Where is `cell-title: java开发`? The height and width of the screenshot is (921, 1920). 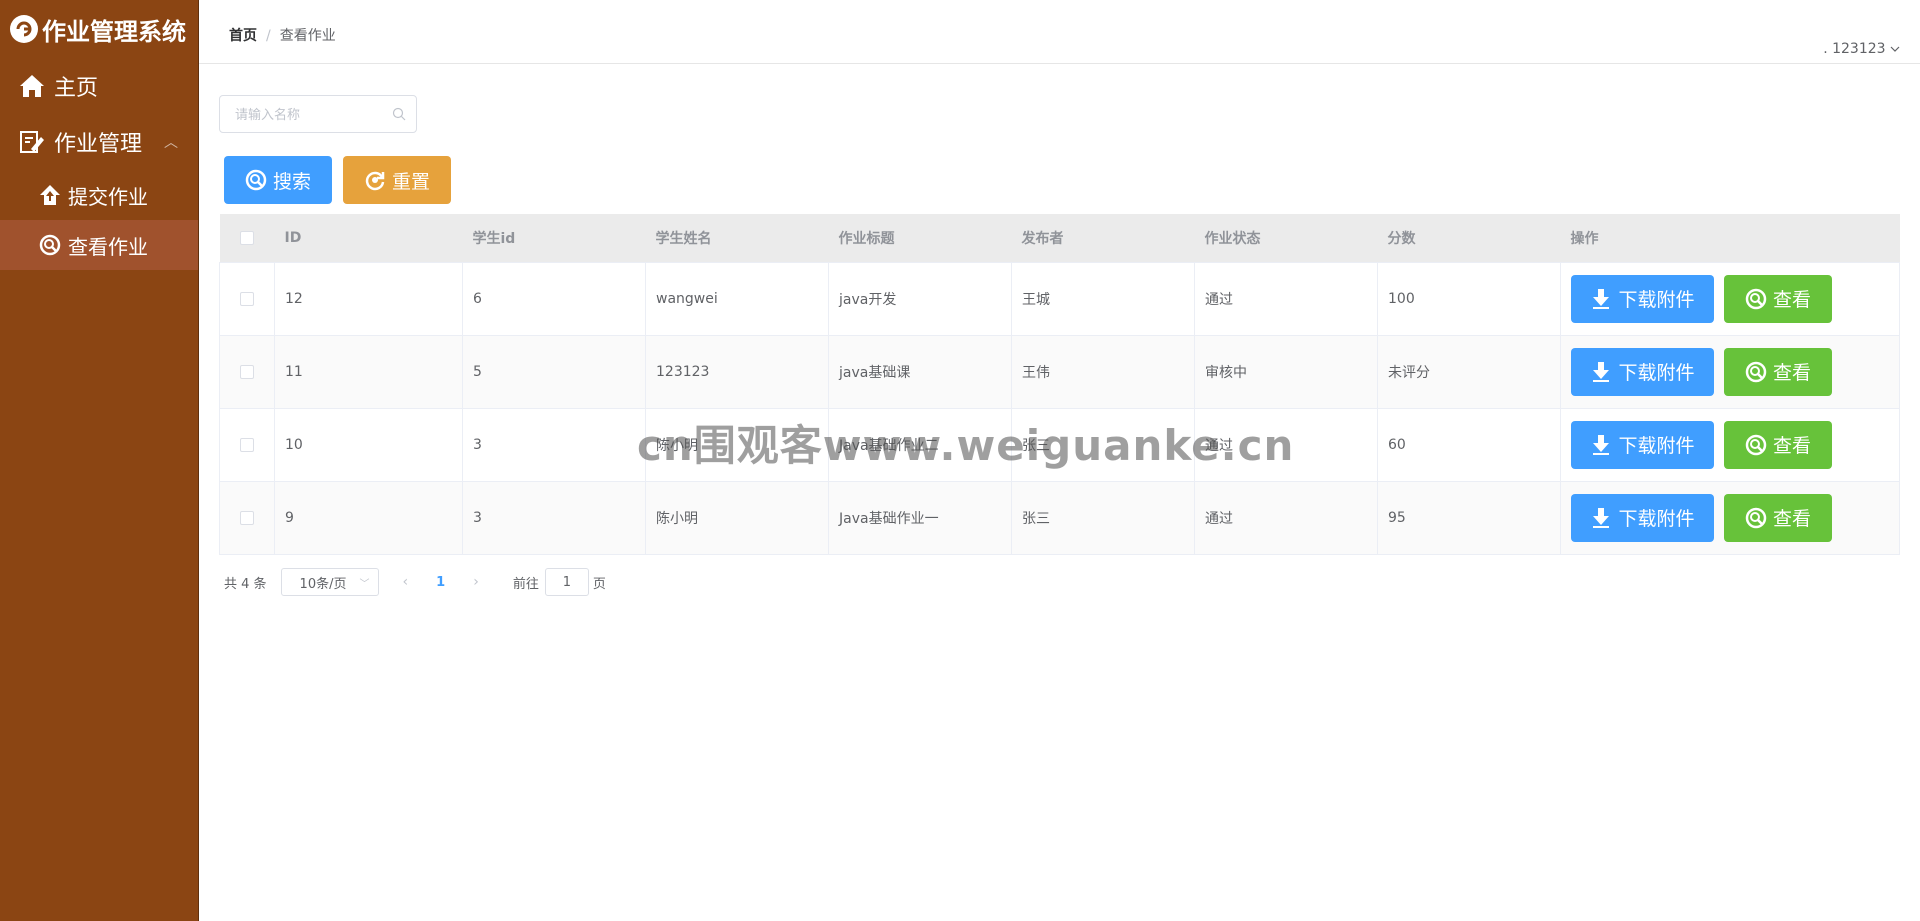
cell-title: java开发 is located at coordinates (920, 299).